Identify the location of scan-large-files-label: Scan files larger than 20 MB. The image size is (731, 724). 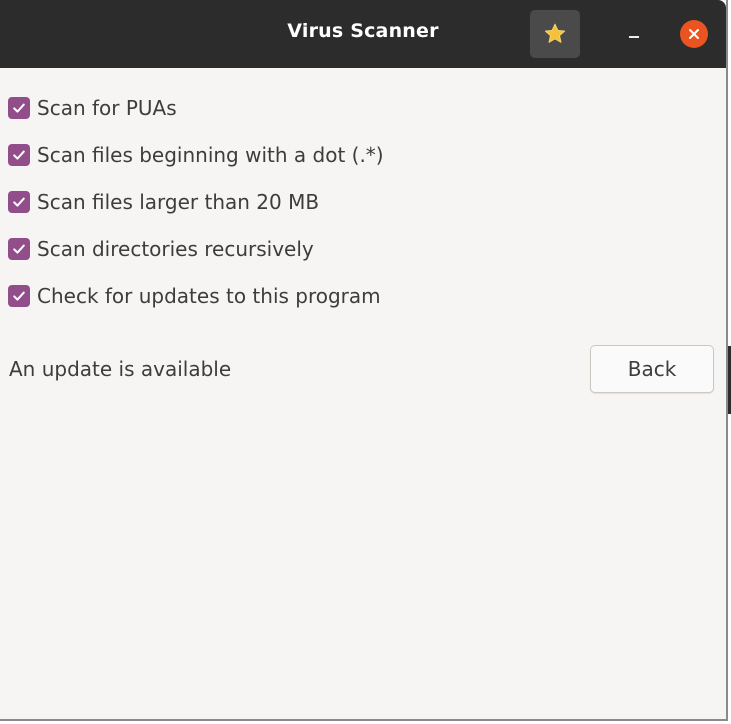
(178, 202).